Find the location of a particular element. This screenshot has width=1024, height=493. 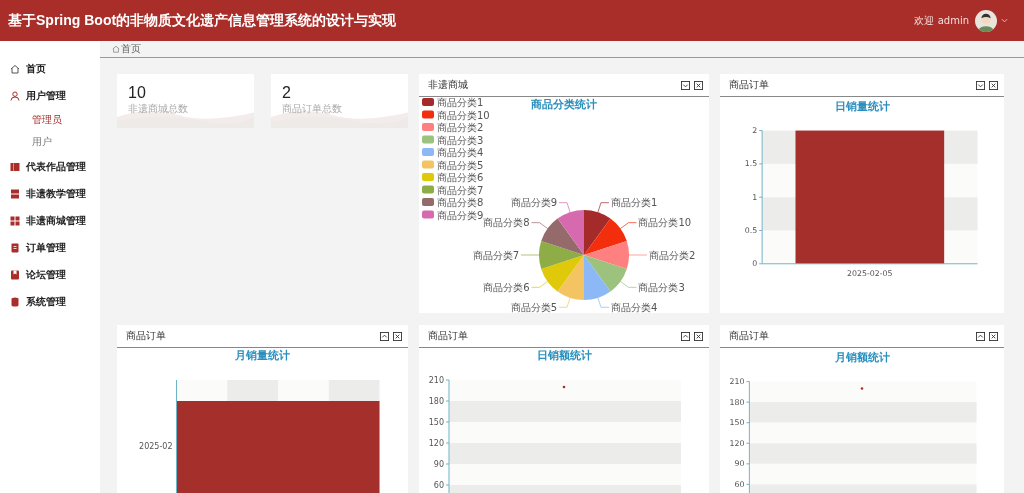

sidebar-item: 系统管理 is located at coordinates (50, 301).